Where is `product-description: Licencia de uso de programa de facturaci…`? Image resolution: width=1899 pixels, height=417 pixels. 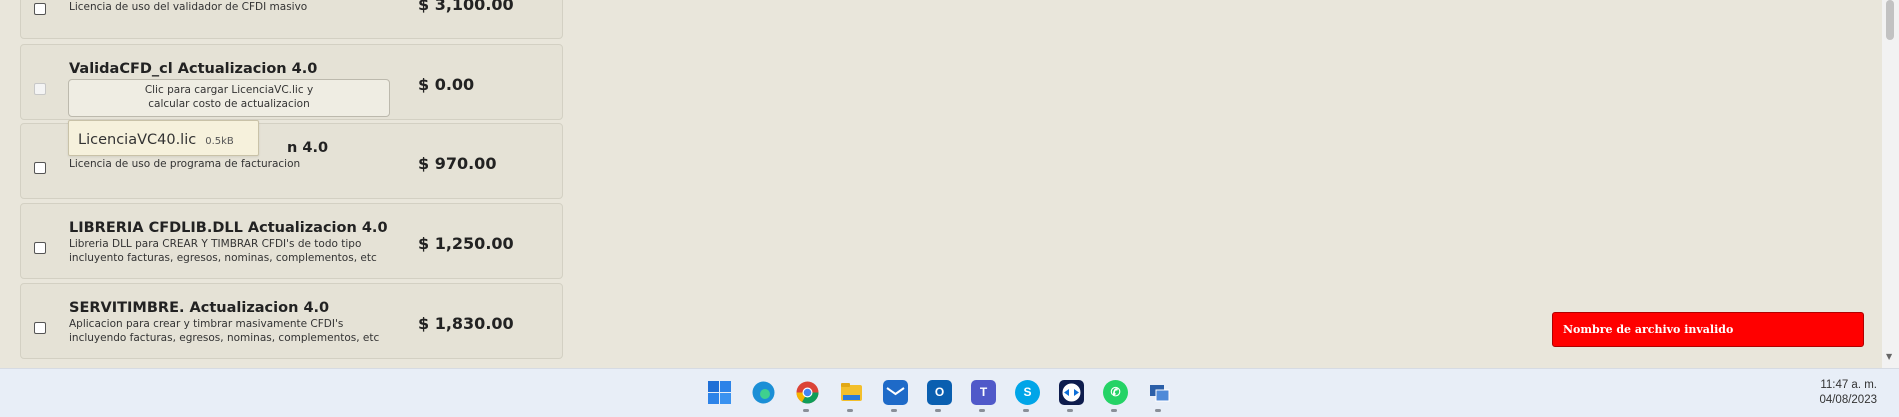 product-description: Licencia de uso de programa de facturaci… is located at coordinates (185, 164).